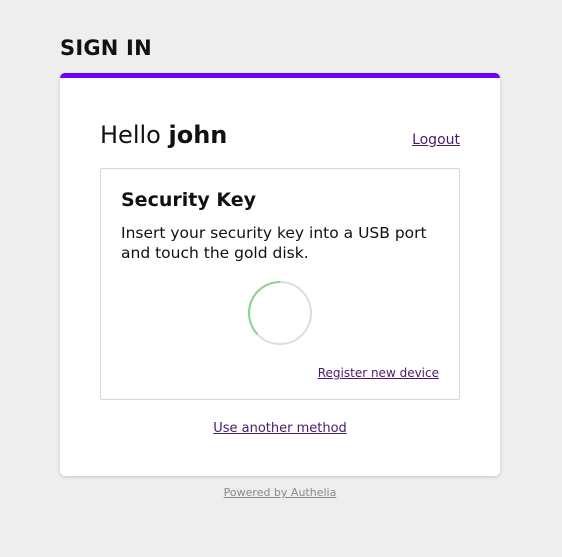 The image size is (562, 557). I want to click on powered-by-link: Powered by Authelia, so click(280, 492).